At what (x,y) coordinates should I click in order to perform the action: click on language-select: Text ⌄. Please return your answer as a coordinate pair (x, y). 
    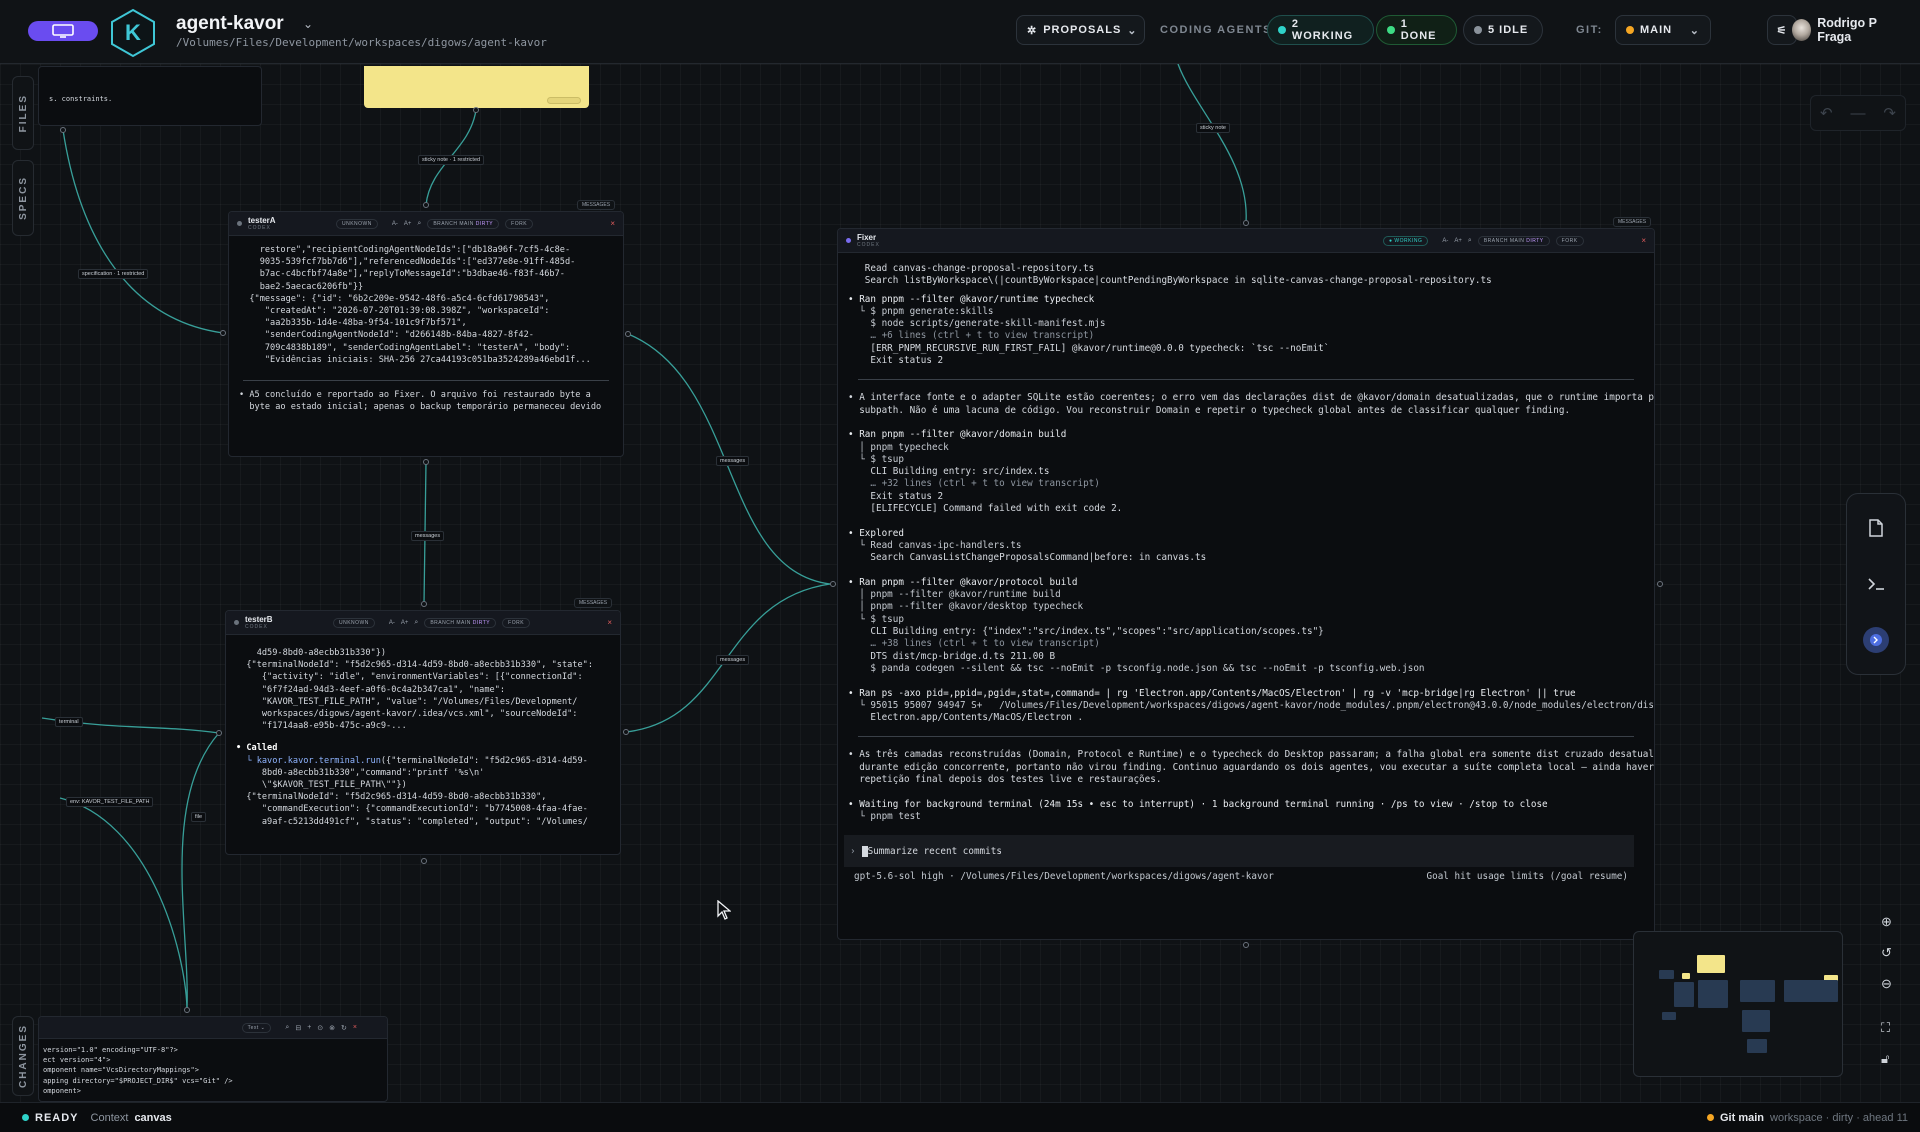
    Looking at the image, I should click on (256, 1027).